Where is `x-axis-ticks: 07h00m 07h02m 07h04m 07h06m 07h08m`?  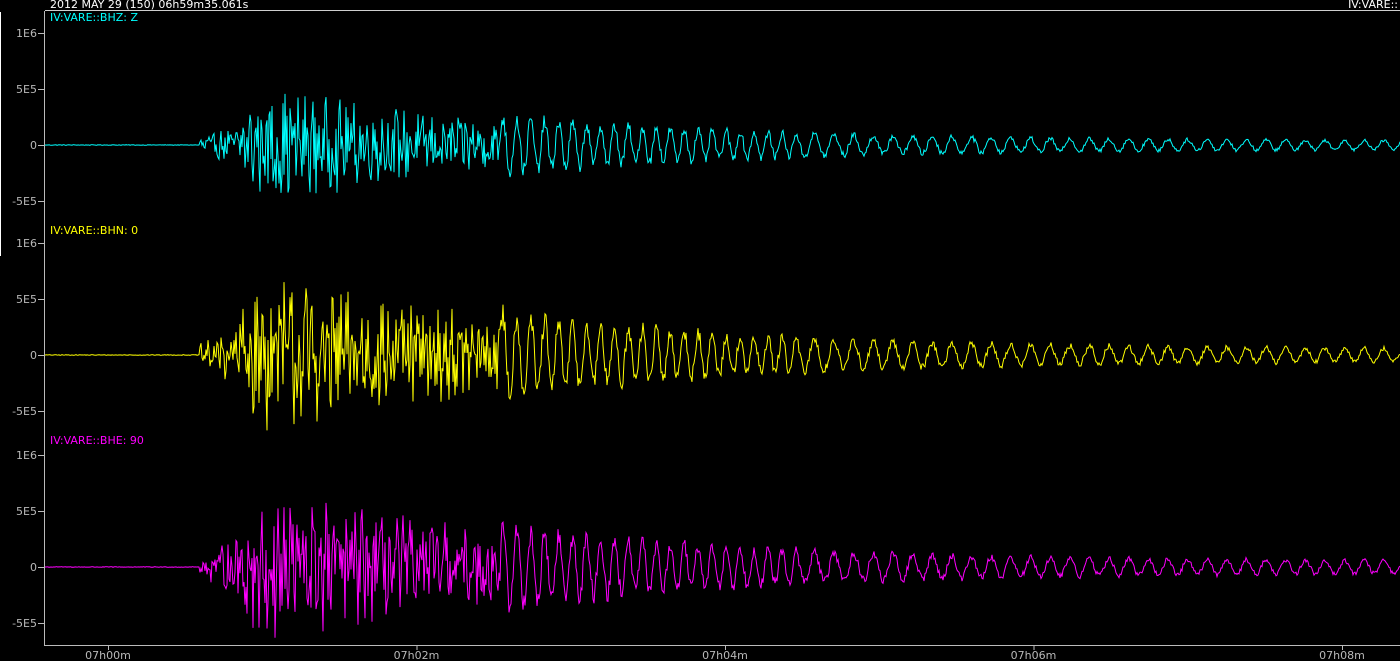
x-axis-ticks: 07h00m 07h02m 07h04m 07h06m 07h08m is located at coordinates (725, 653).